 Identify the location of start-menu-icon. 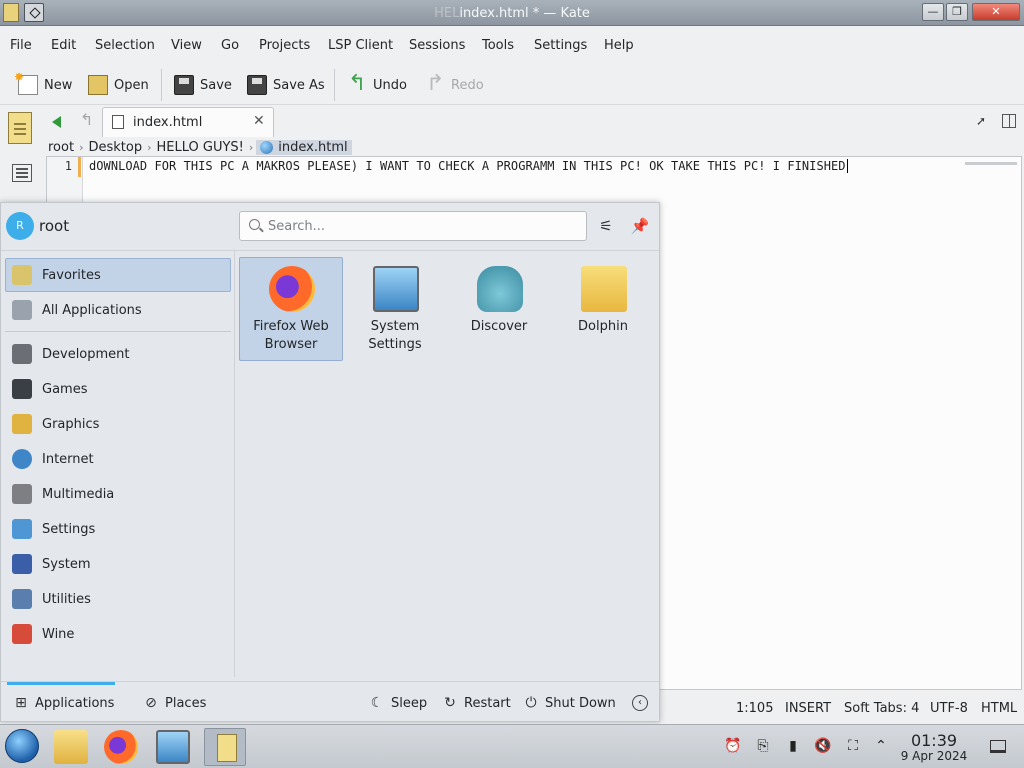
(22, 746).